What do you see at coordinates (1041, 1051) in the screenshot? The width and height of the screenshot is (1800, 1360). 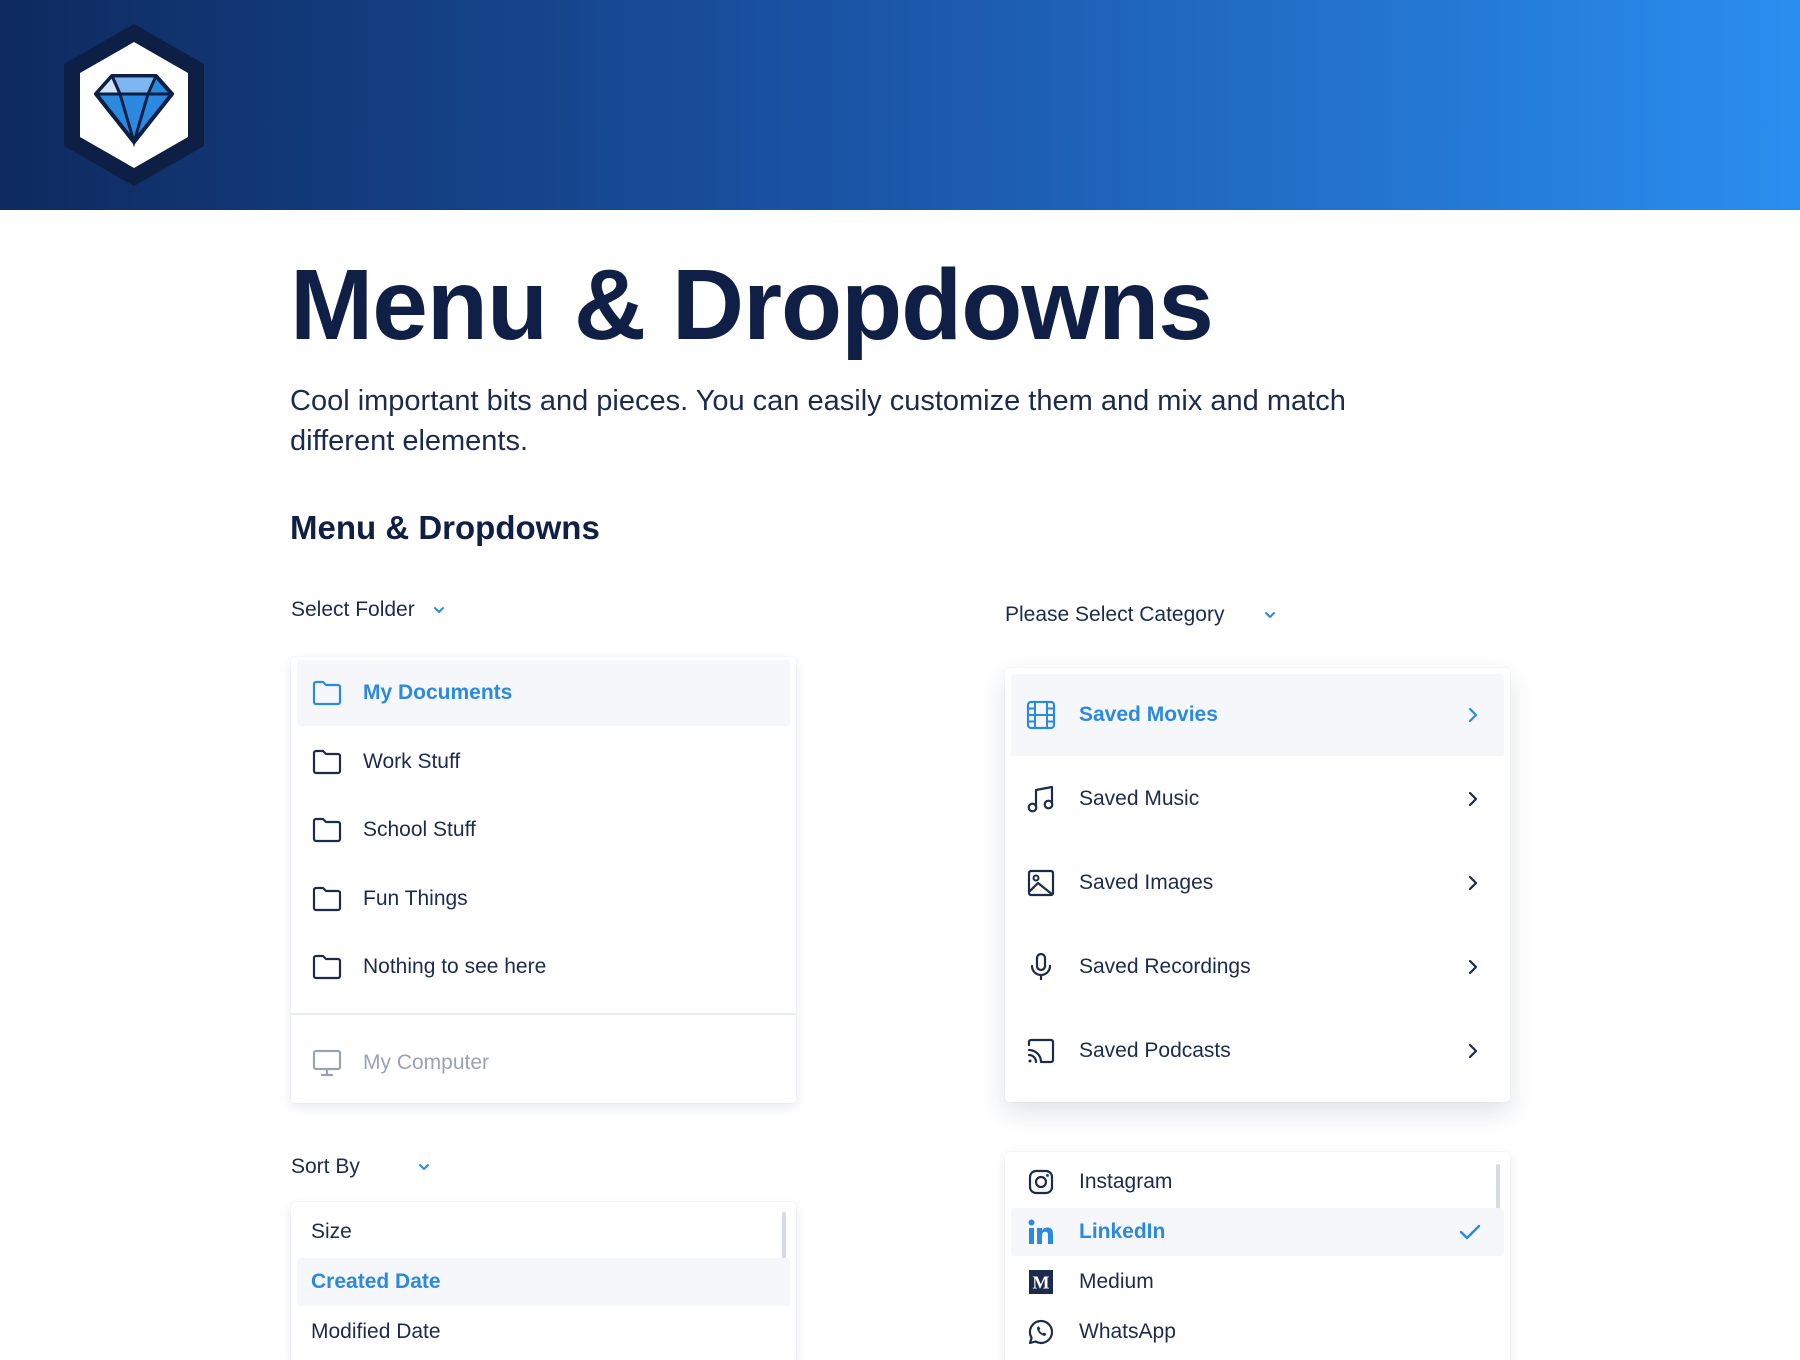 I see `cast-icon` at bounding box center [1041, 1051].